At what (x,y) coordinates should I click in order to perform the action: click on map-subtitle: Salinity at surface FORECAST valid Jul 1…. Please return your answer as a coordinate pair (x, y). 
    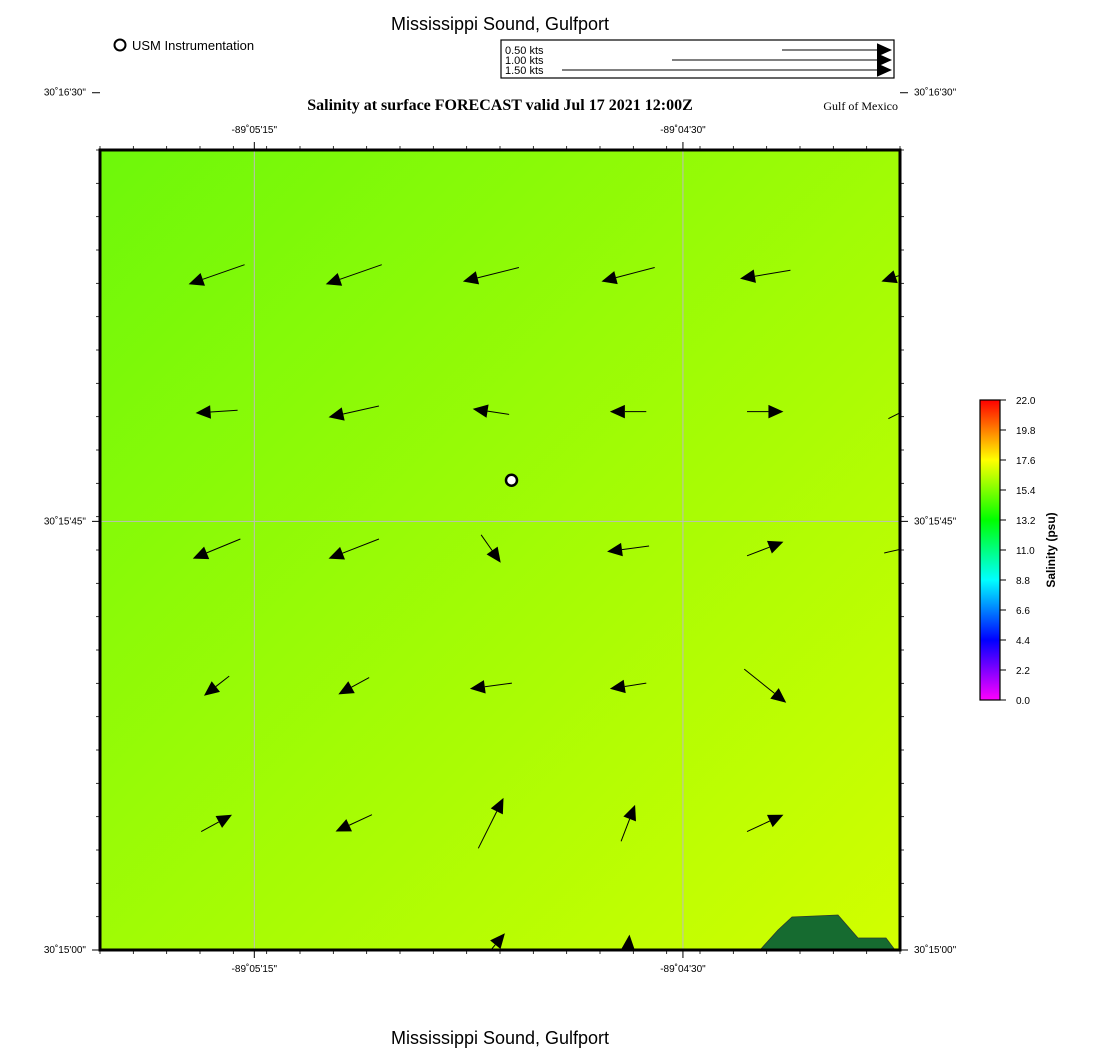
    Looking at the image, I should click on (500, 105).